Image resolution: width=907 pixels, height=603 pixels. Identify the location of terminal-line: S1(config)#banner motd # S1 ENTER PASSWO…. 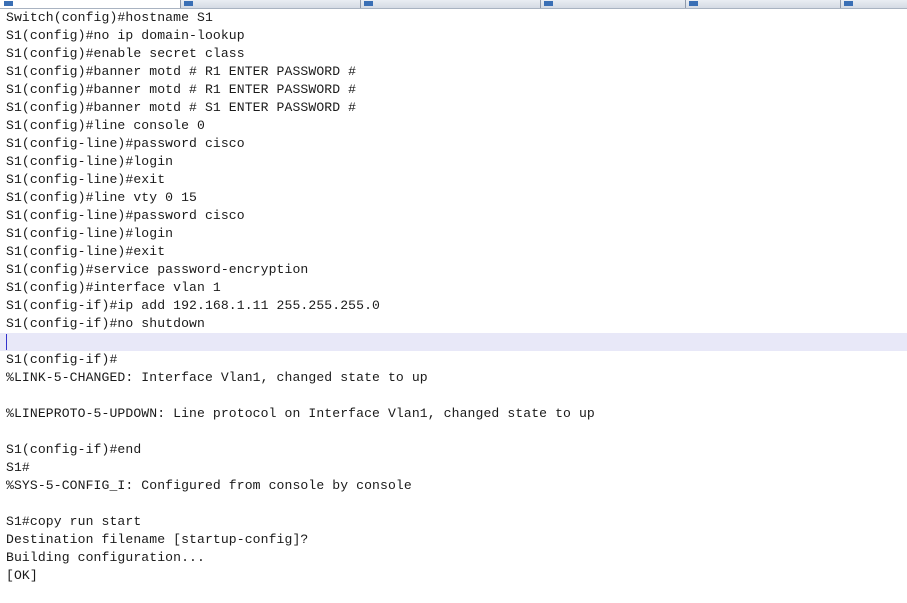
(181, 107).